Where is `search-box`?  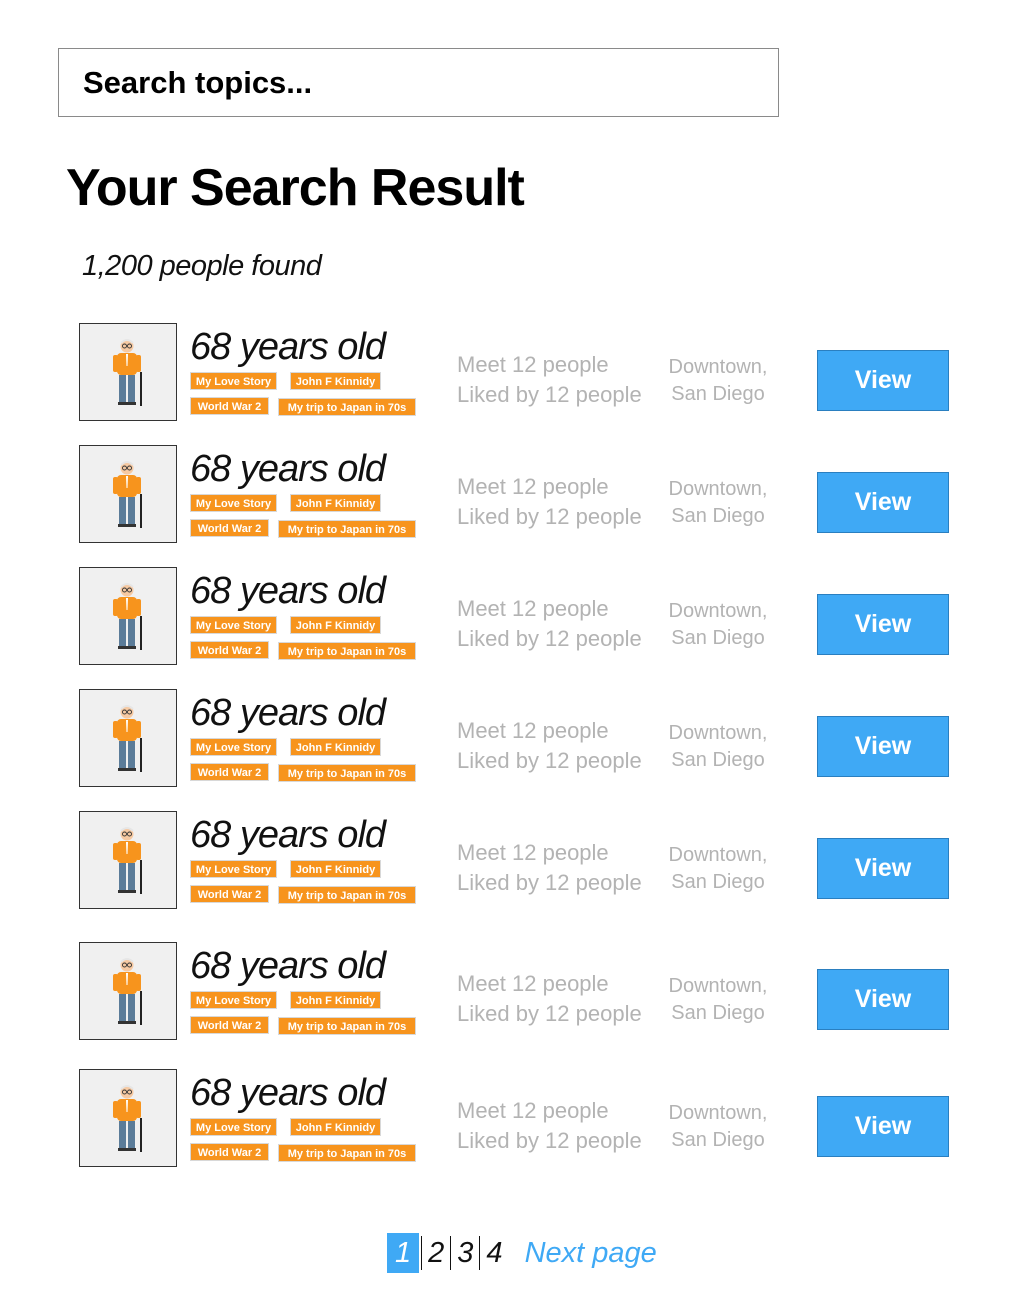 search-box is located at coordinates (418, 82).